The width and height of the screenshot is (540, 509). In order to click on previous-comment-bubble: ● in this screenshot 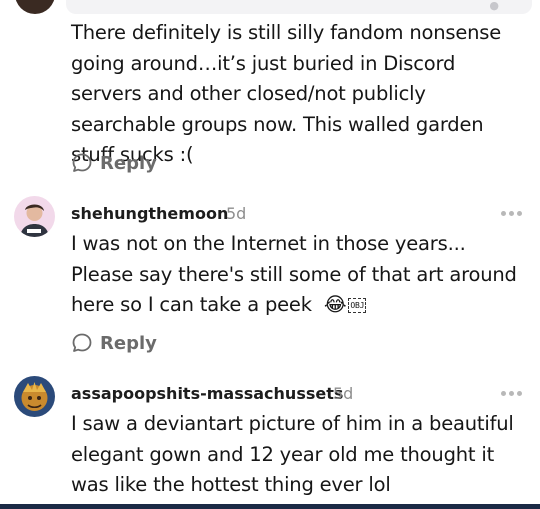, I will do `click(299, 7)`.